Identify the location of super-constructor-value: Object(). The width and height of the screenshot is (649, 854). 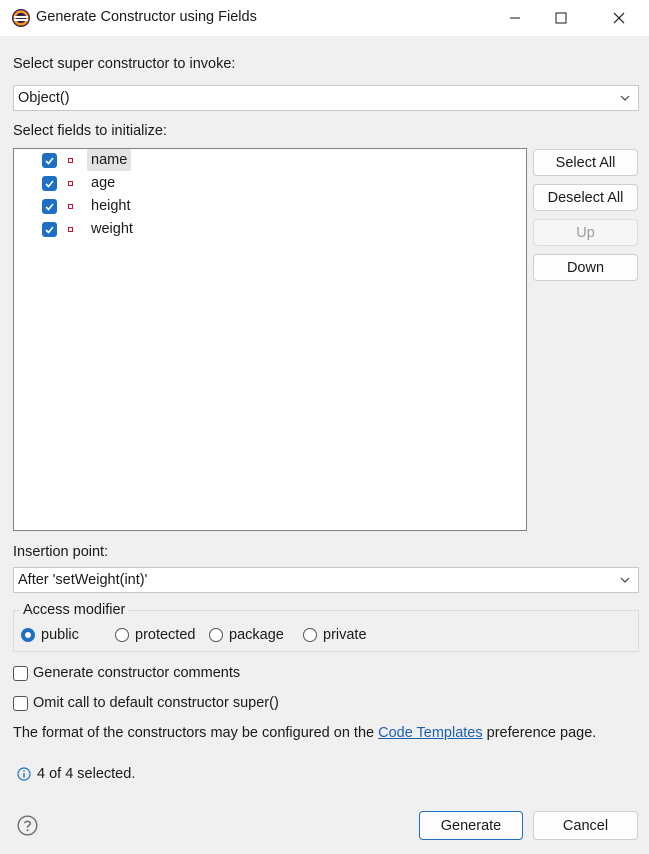
(44, 98).